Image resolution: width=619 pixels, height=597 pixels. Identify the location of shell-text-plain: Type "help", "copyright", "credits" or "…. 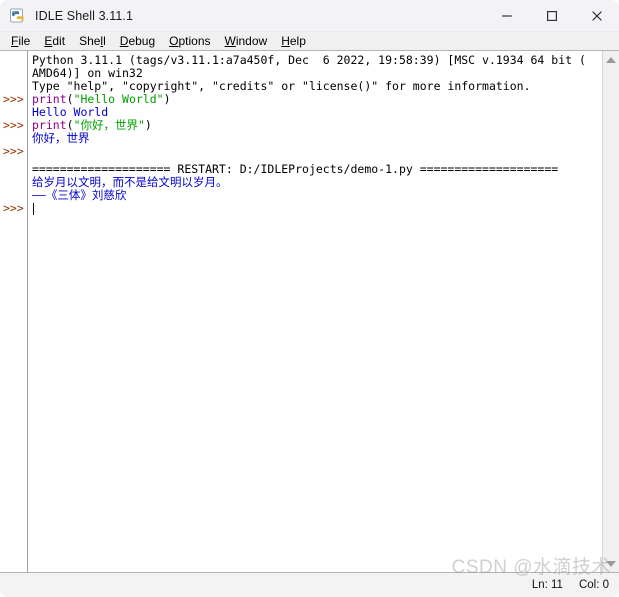
(281, 86).